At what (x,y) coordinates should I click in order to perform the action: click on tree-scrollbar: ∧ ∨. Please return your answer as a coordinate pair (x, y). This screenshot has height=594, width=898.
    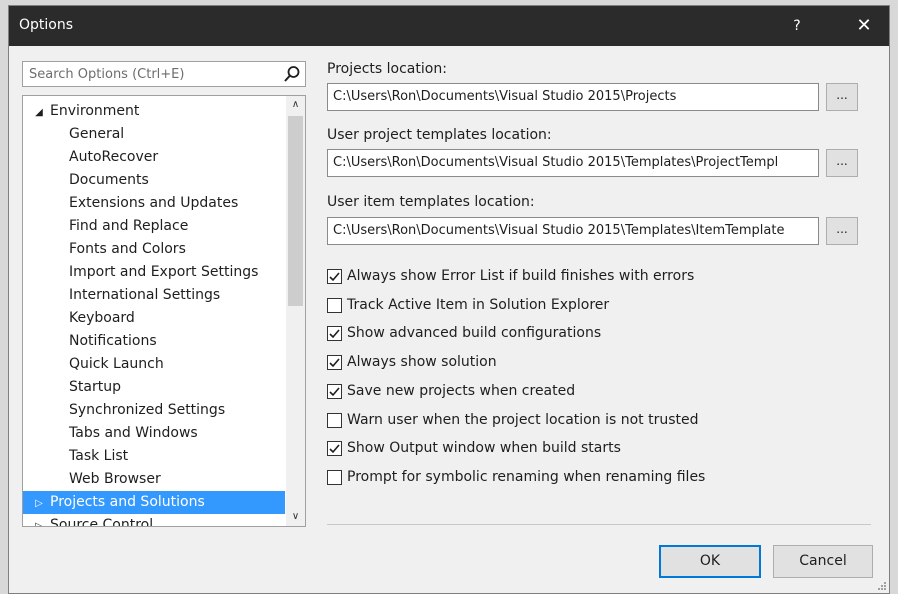
    Looking at the image, I should click on (295, 311).